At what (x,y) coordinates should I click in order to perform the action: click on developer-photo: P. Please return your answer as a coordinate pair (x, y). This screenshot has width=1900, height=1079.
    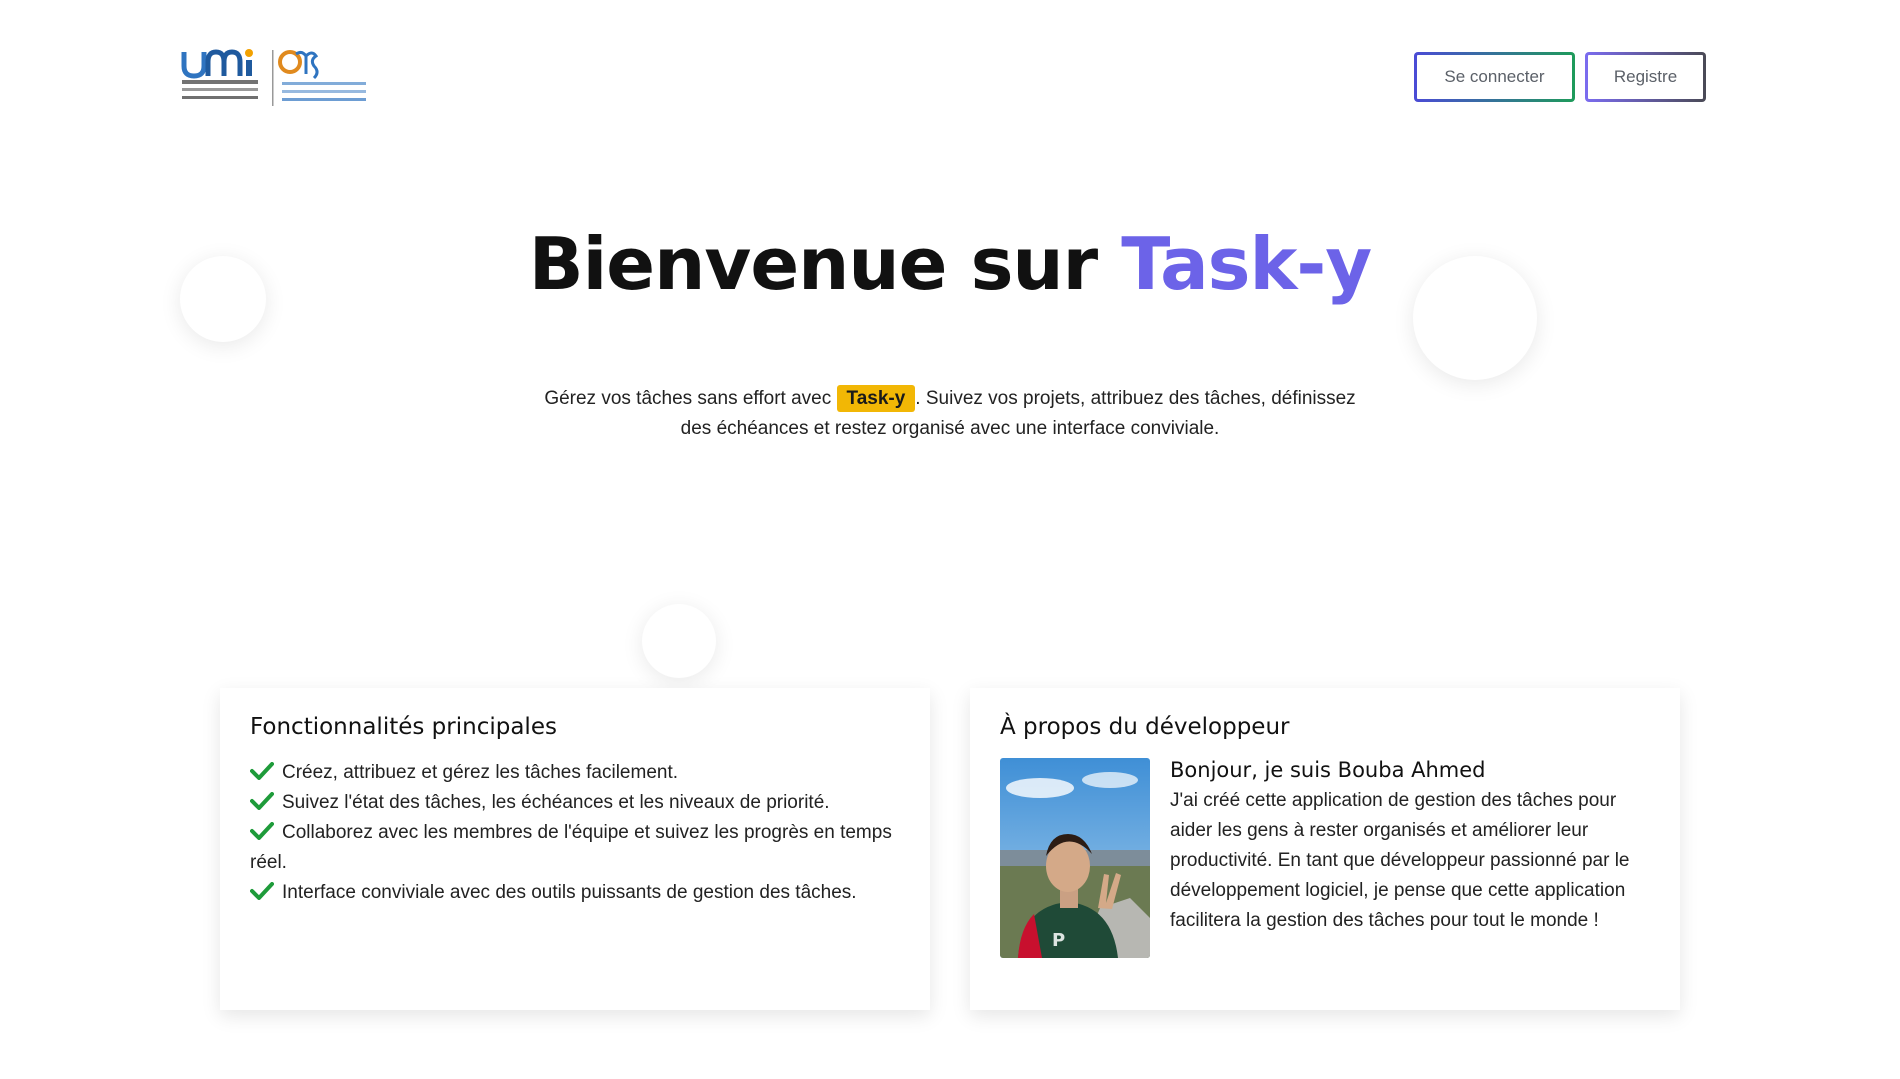
    Looking at the image, I should click on (1075, 858).